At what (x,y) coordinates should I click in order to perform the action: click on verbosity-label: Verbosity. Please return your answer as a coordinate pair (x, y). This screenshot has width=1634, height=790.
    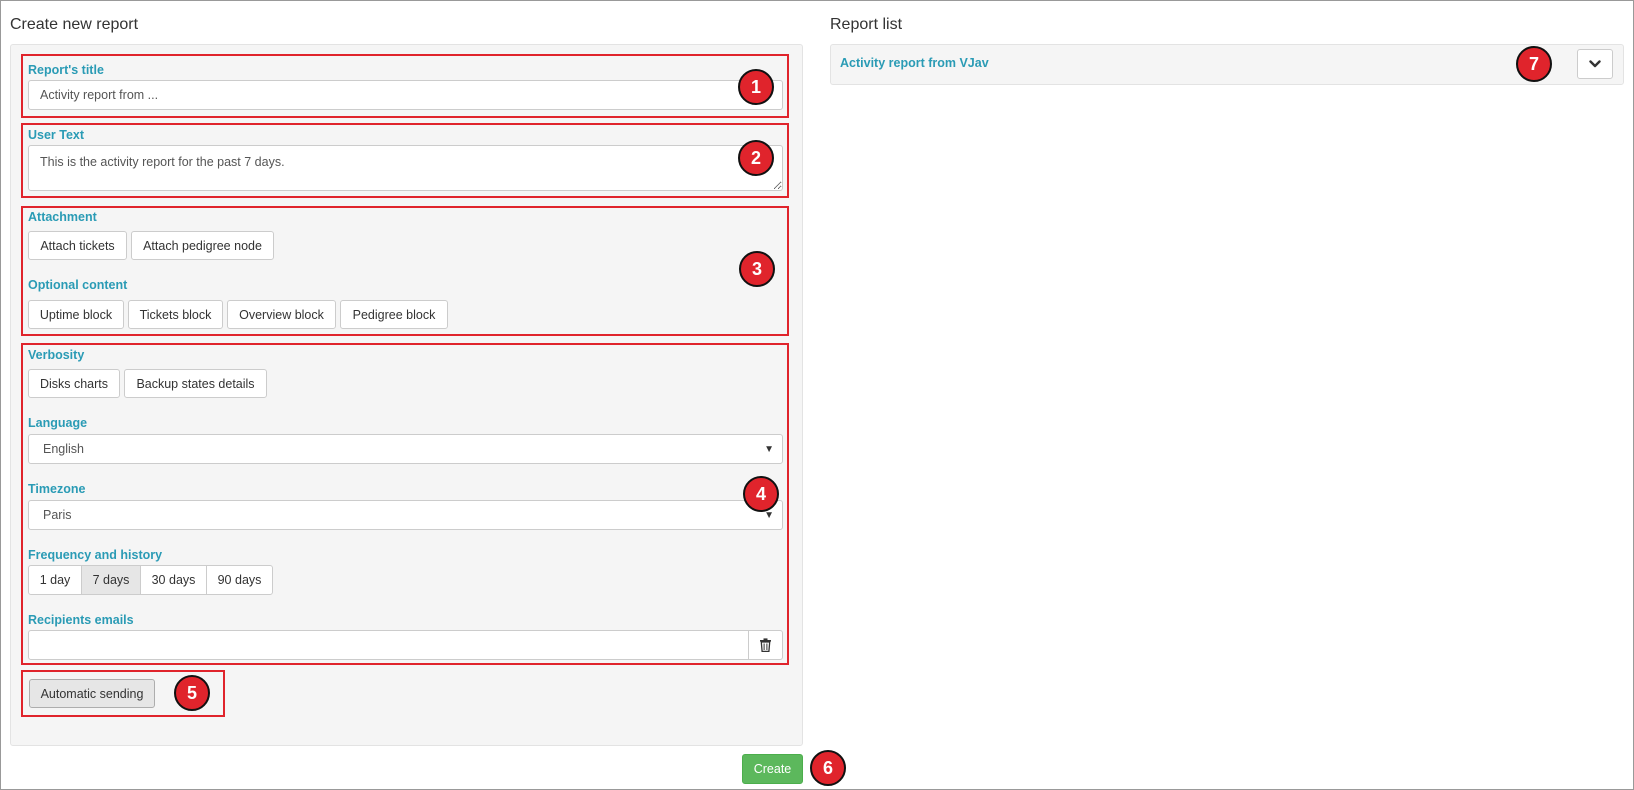
    Looking at the image, I should click on (56, 355).